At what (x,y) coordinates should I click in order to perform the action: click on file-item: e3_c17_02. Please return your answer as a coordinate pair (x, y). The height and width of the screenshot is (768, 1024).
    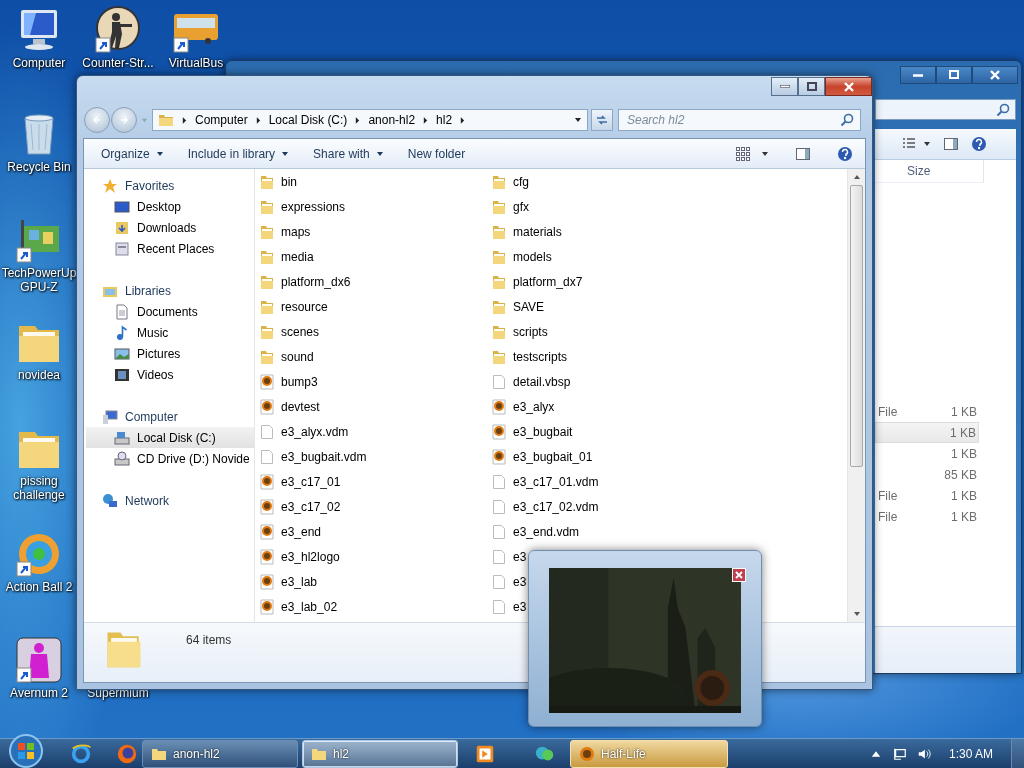
    Looking at the image, I should click on (300, 506).